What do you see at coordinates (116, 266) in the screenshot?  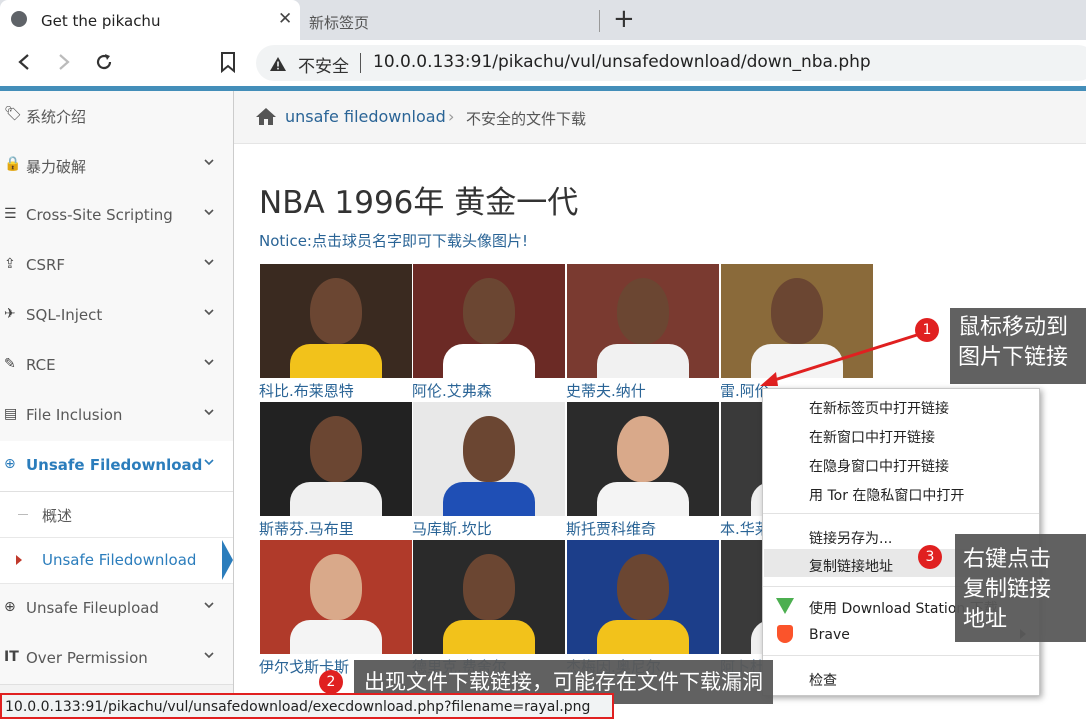 I see `sidebar-item-csrf: ⇪ CSRF` at bounding box center [116, 266].